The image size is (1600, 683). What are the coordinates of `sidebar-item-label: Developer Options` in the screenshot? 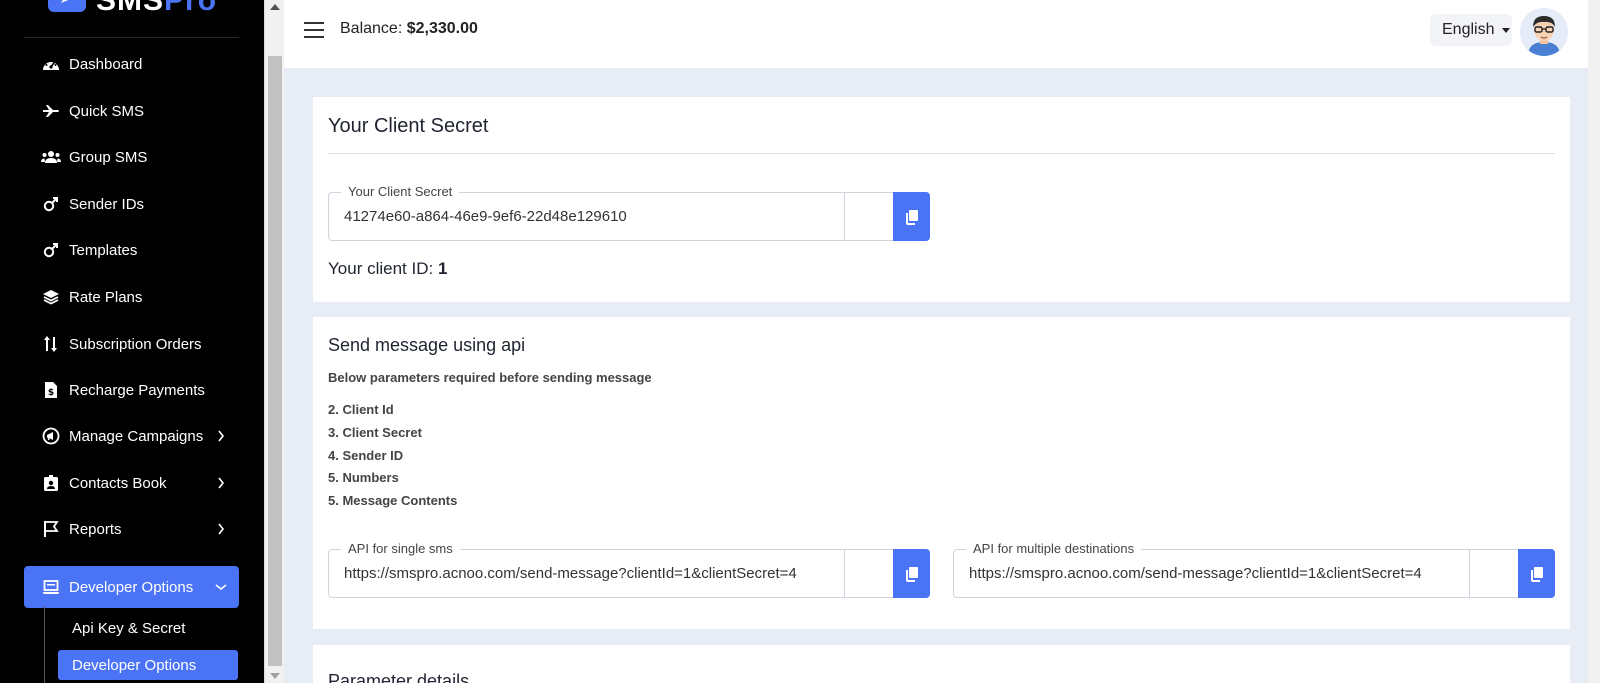 It's located at (131, 587).